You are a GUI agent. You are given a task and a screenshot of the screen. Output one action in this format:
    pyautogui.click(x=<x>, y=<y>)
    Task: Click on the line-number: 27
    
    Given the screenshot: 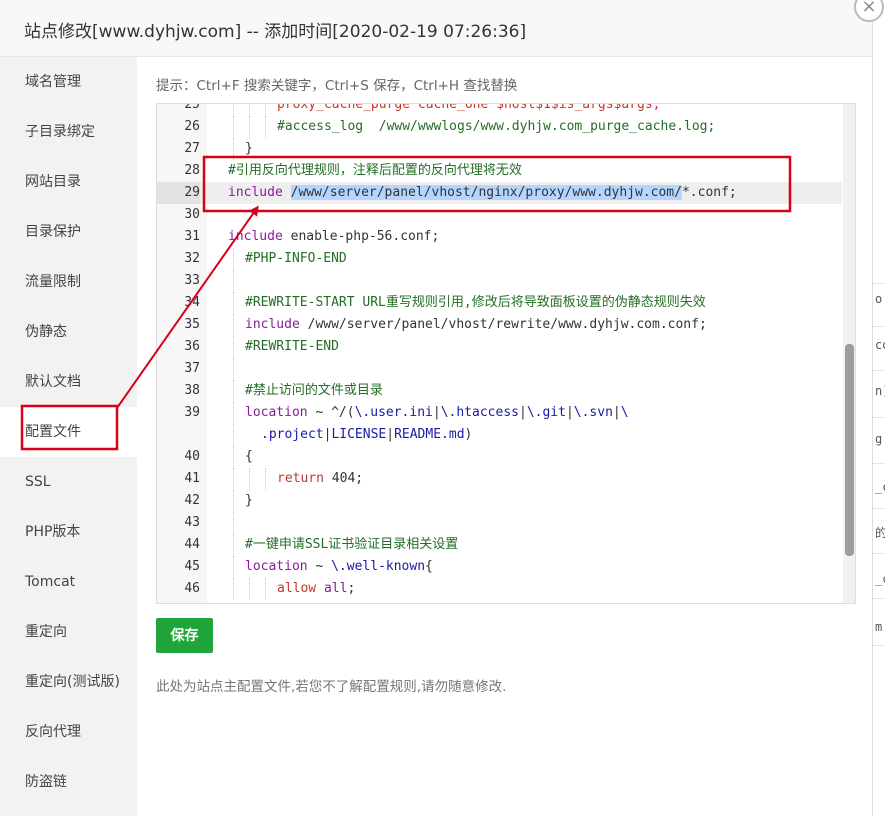 What is the action you would take?
    pyautogui.click(x=192, y=148)
    